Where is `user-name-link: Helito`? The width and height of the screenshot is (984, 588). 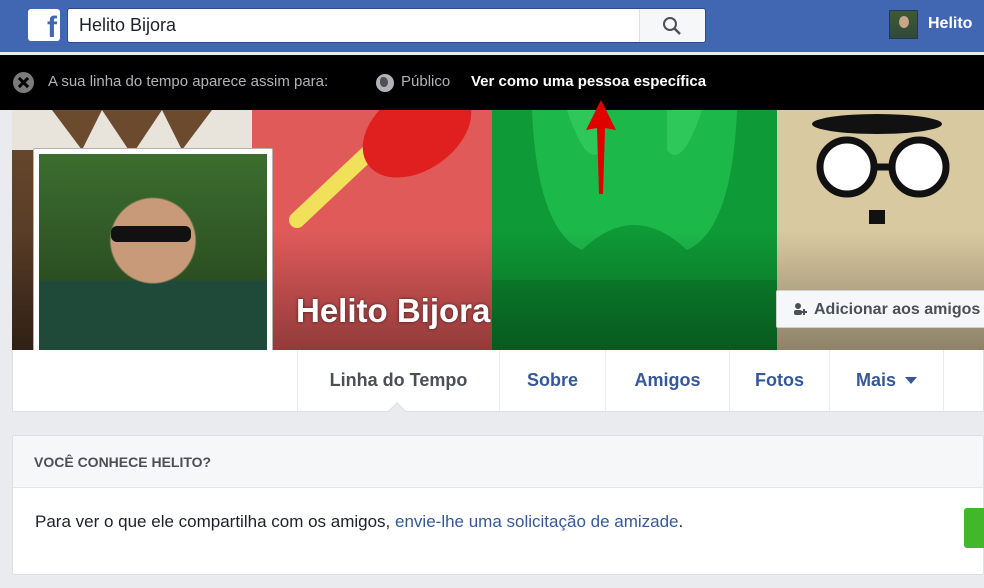 user-name-link: Helito is located at coordinates (950, 24).